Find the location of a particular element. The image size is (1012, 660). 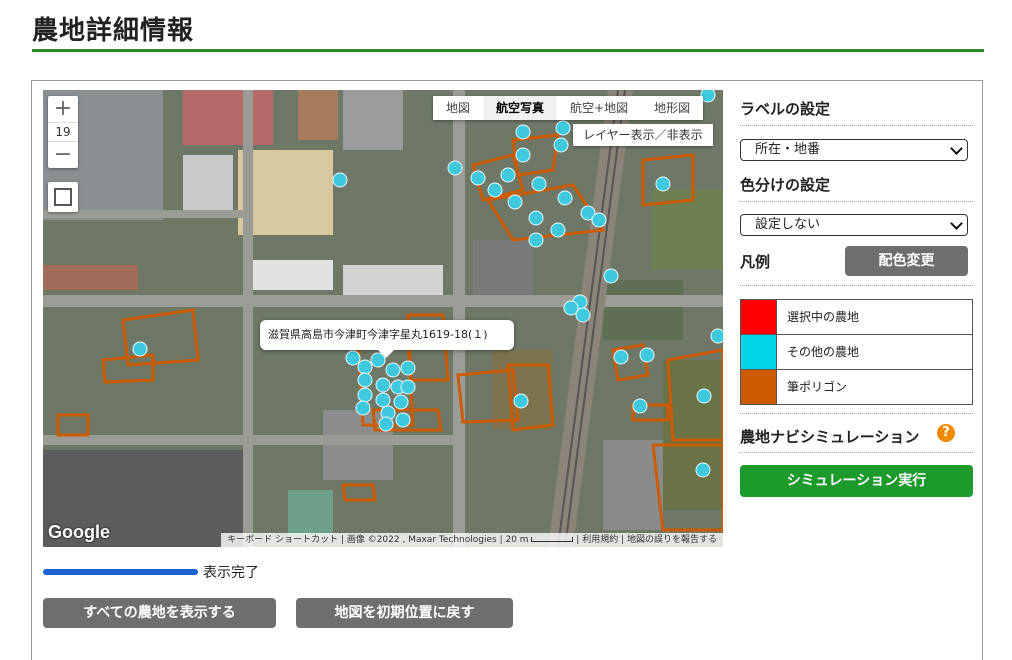

label-settings-heading: ラベルの設定 is located at coordinates (785, 109).